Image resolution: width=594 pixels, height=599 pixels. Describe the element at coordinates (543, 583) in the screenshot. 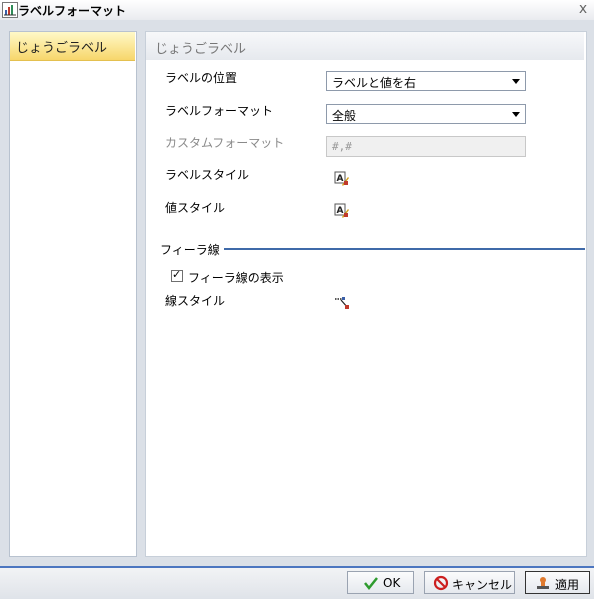

I see `stamp-icon` at that location.